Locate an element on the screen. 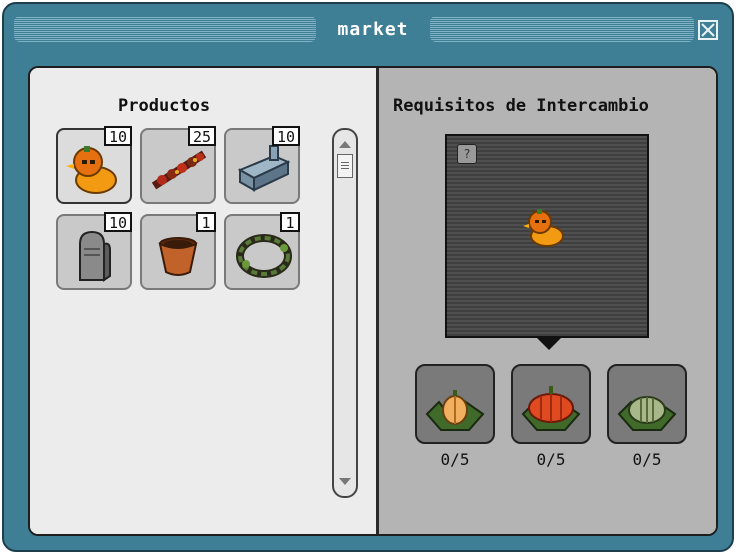 The height and width of the screenshot is (556, 738). title-bar-stripes-right is located at coordinates (562, 29).